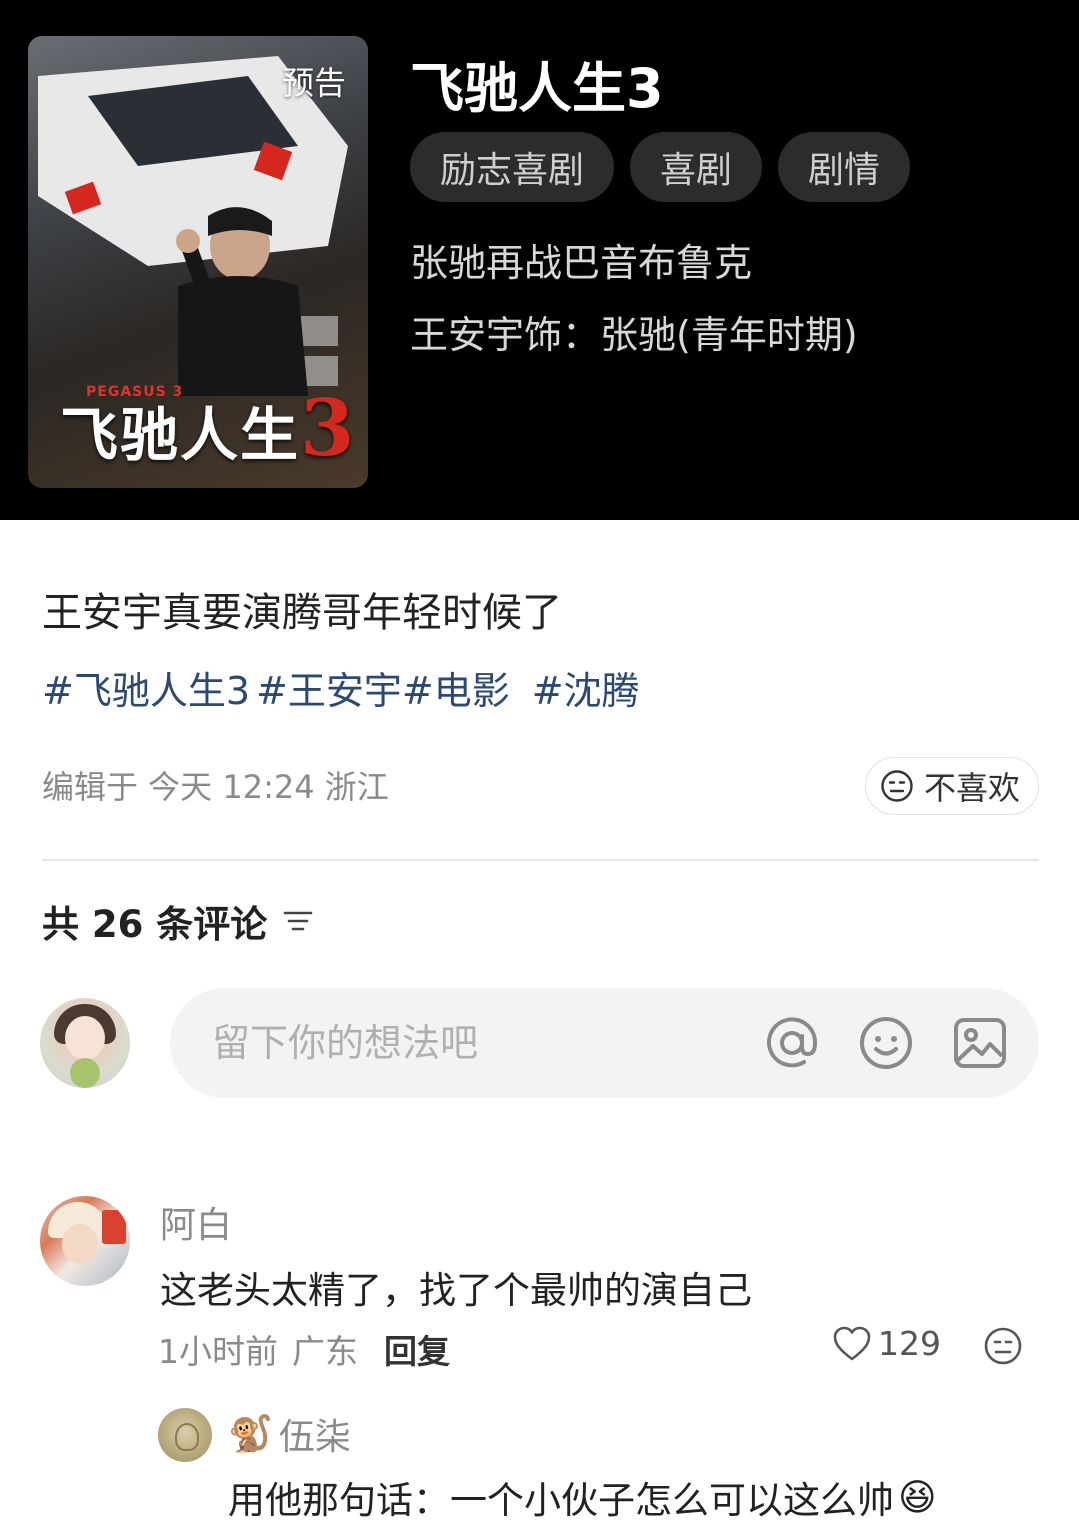 This screenshot has width=1079, height=1527. I want to click on comments-header: 共 26 条评论, so click(178, 921).